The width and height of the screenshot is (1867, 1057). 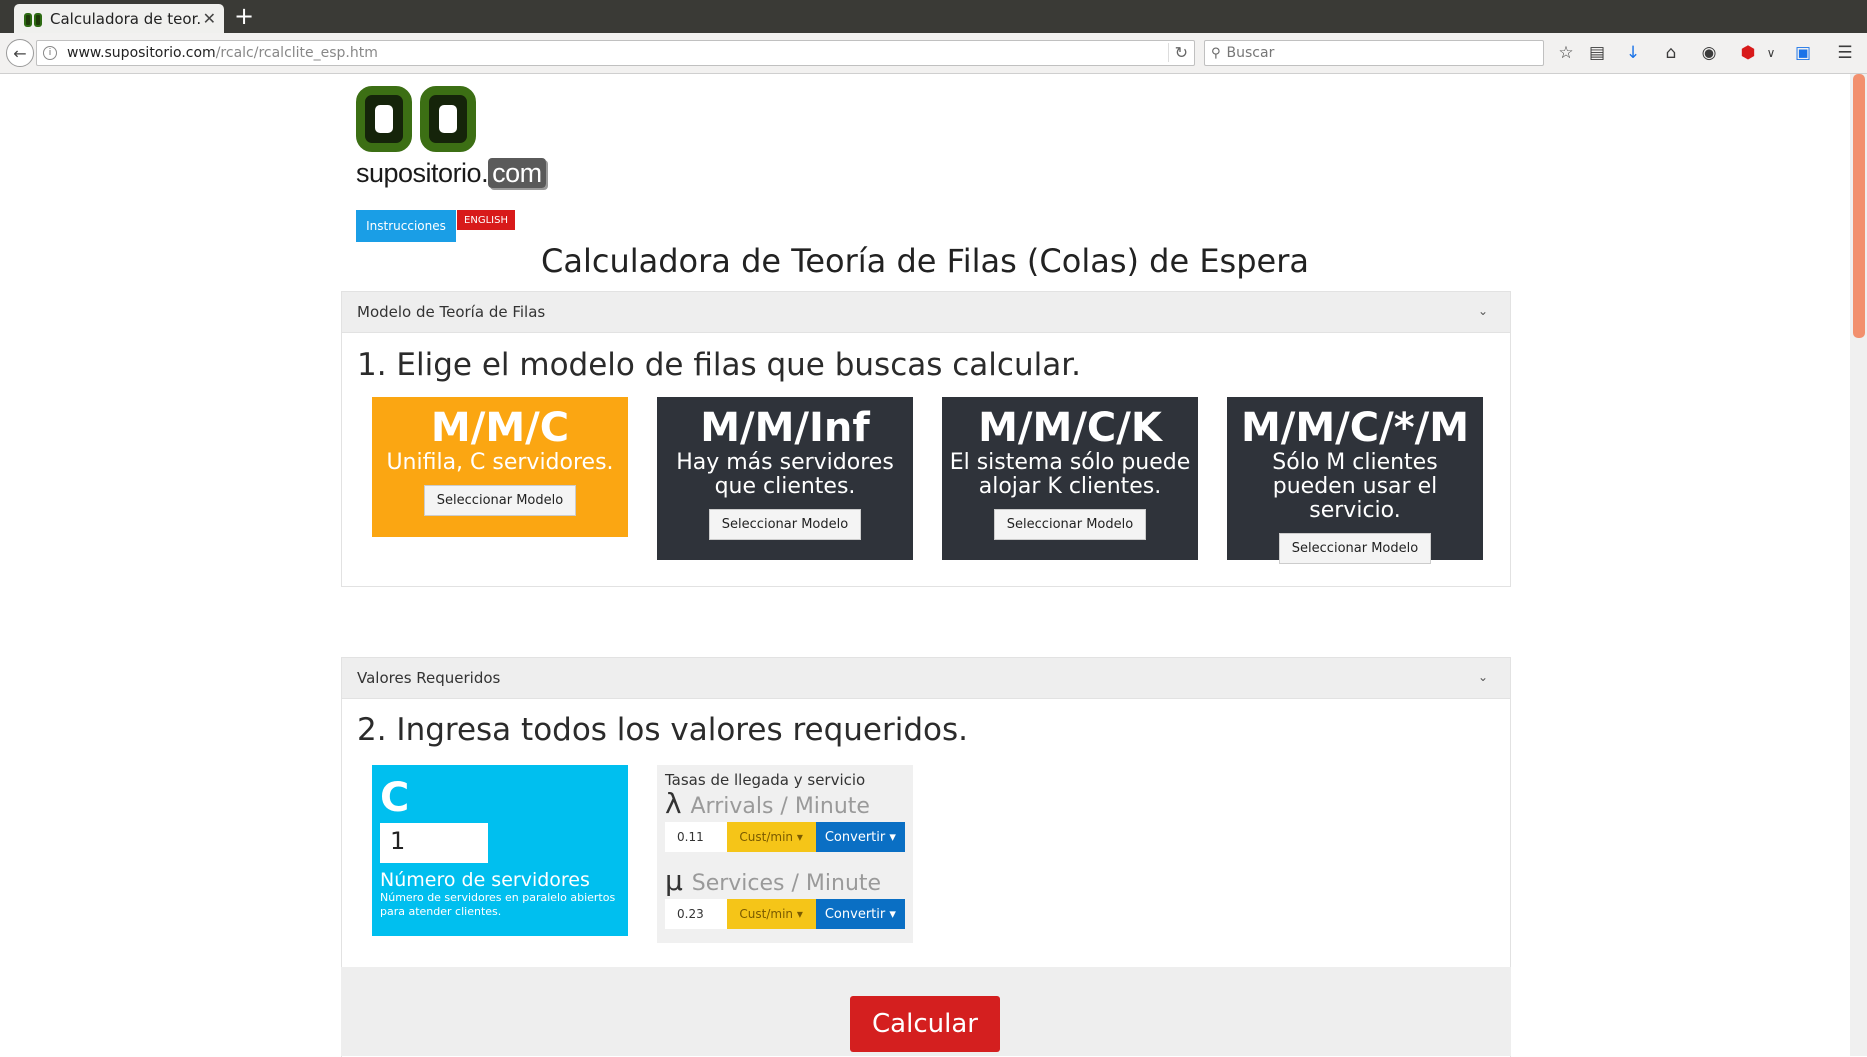 I want to click on logo-name: supositorio., so click(x=422, y=173).